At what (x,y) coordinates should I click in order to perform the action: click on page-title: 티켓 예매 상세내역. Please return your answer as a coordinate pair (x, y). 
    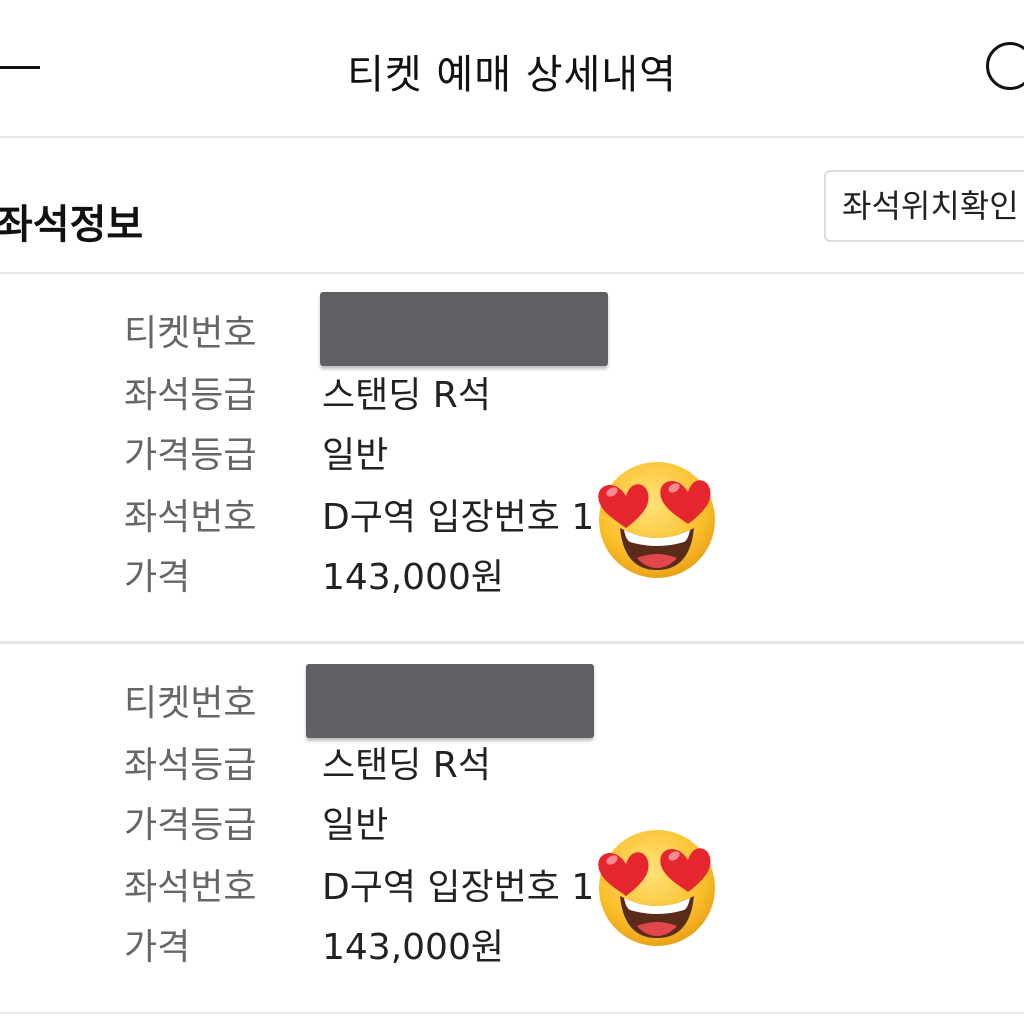
    Looking at the image, I should click on (512, 75).